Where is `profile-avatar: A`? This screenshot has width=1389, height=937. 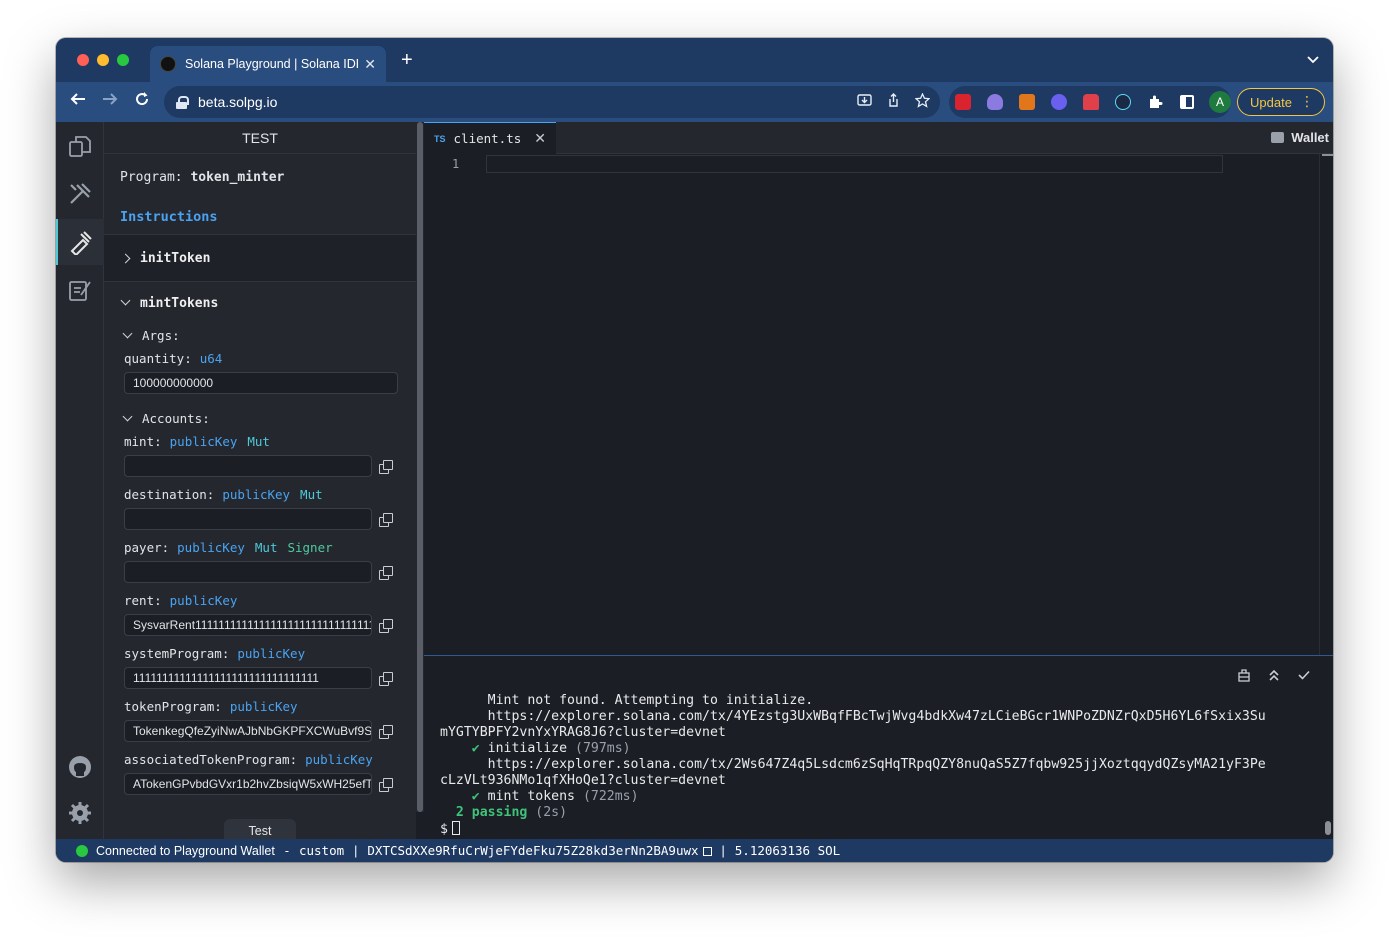 profile-avatar: A is located at coordinates (1220, 102).